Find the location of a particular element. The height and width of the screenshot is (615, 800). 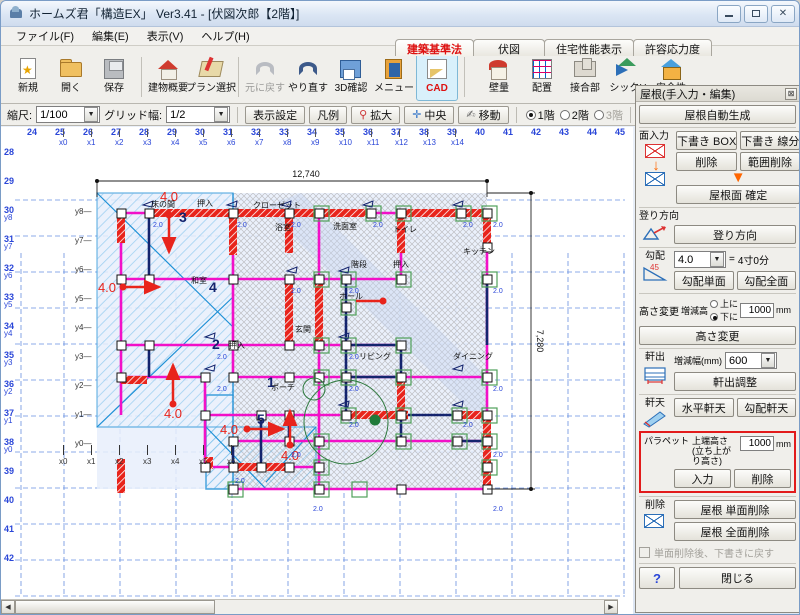

left-ruler-number: 28 is located at coordinates (9, 152).